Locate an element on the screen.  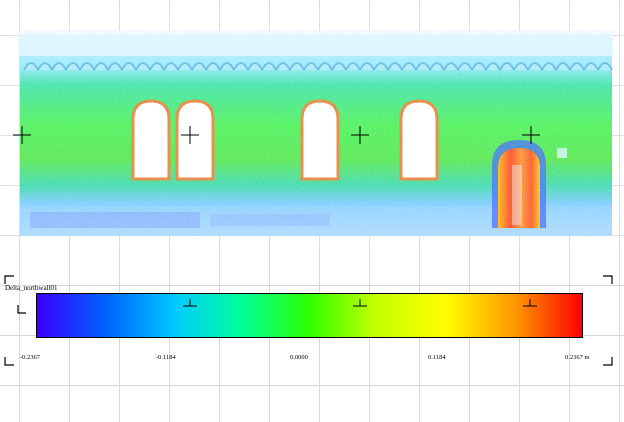
legend-tick-2: -0.1184 is located at coordinates (166, 357).